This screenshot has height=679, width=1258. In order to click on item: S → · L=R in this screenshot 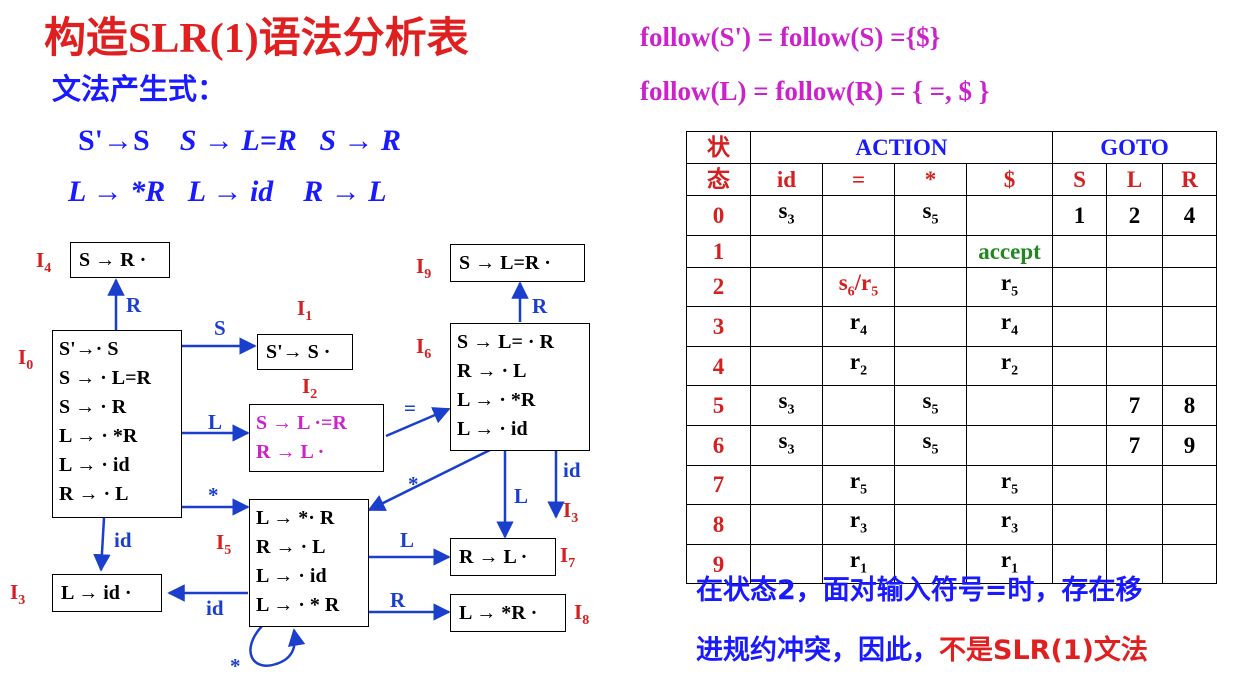, I will do `click(105, 378)`.